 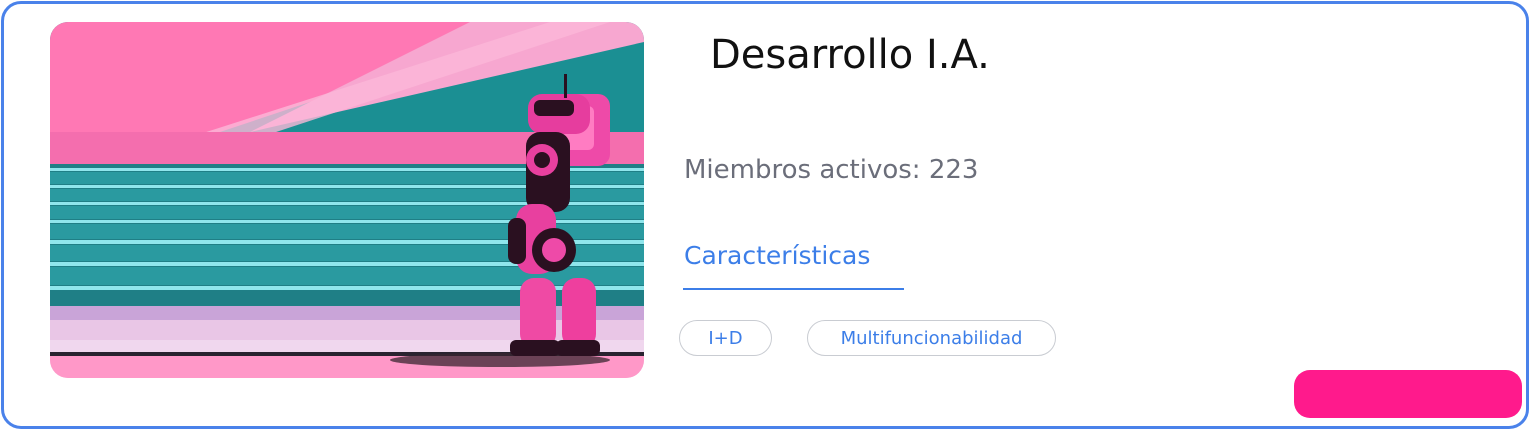 What do you see at coordinates (931, 338) in the screenshot?
I see `tag-chip: Multifuncionabilidad` at bounding box center [931, 338].